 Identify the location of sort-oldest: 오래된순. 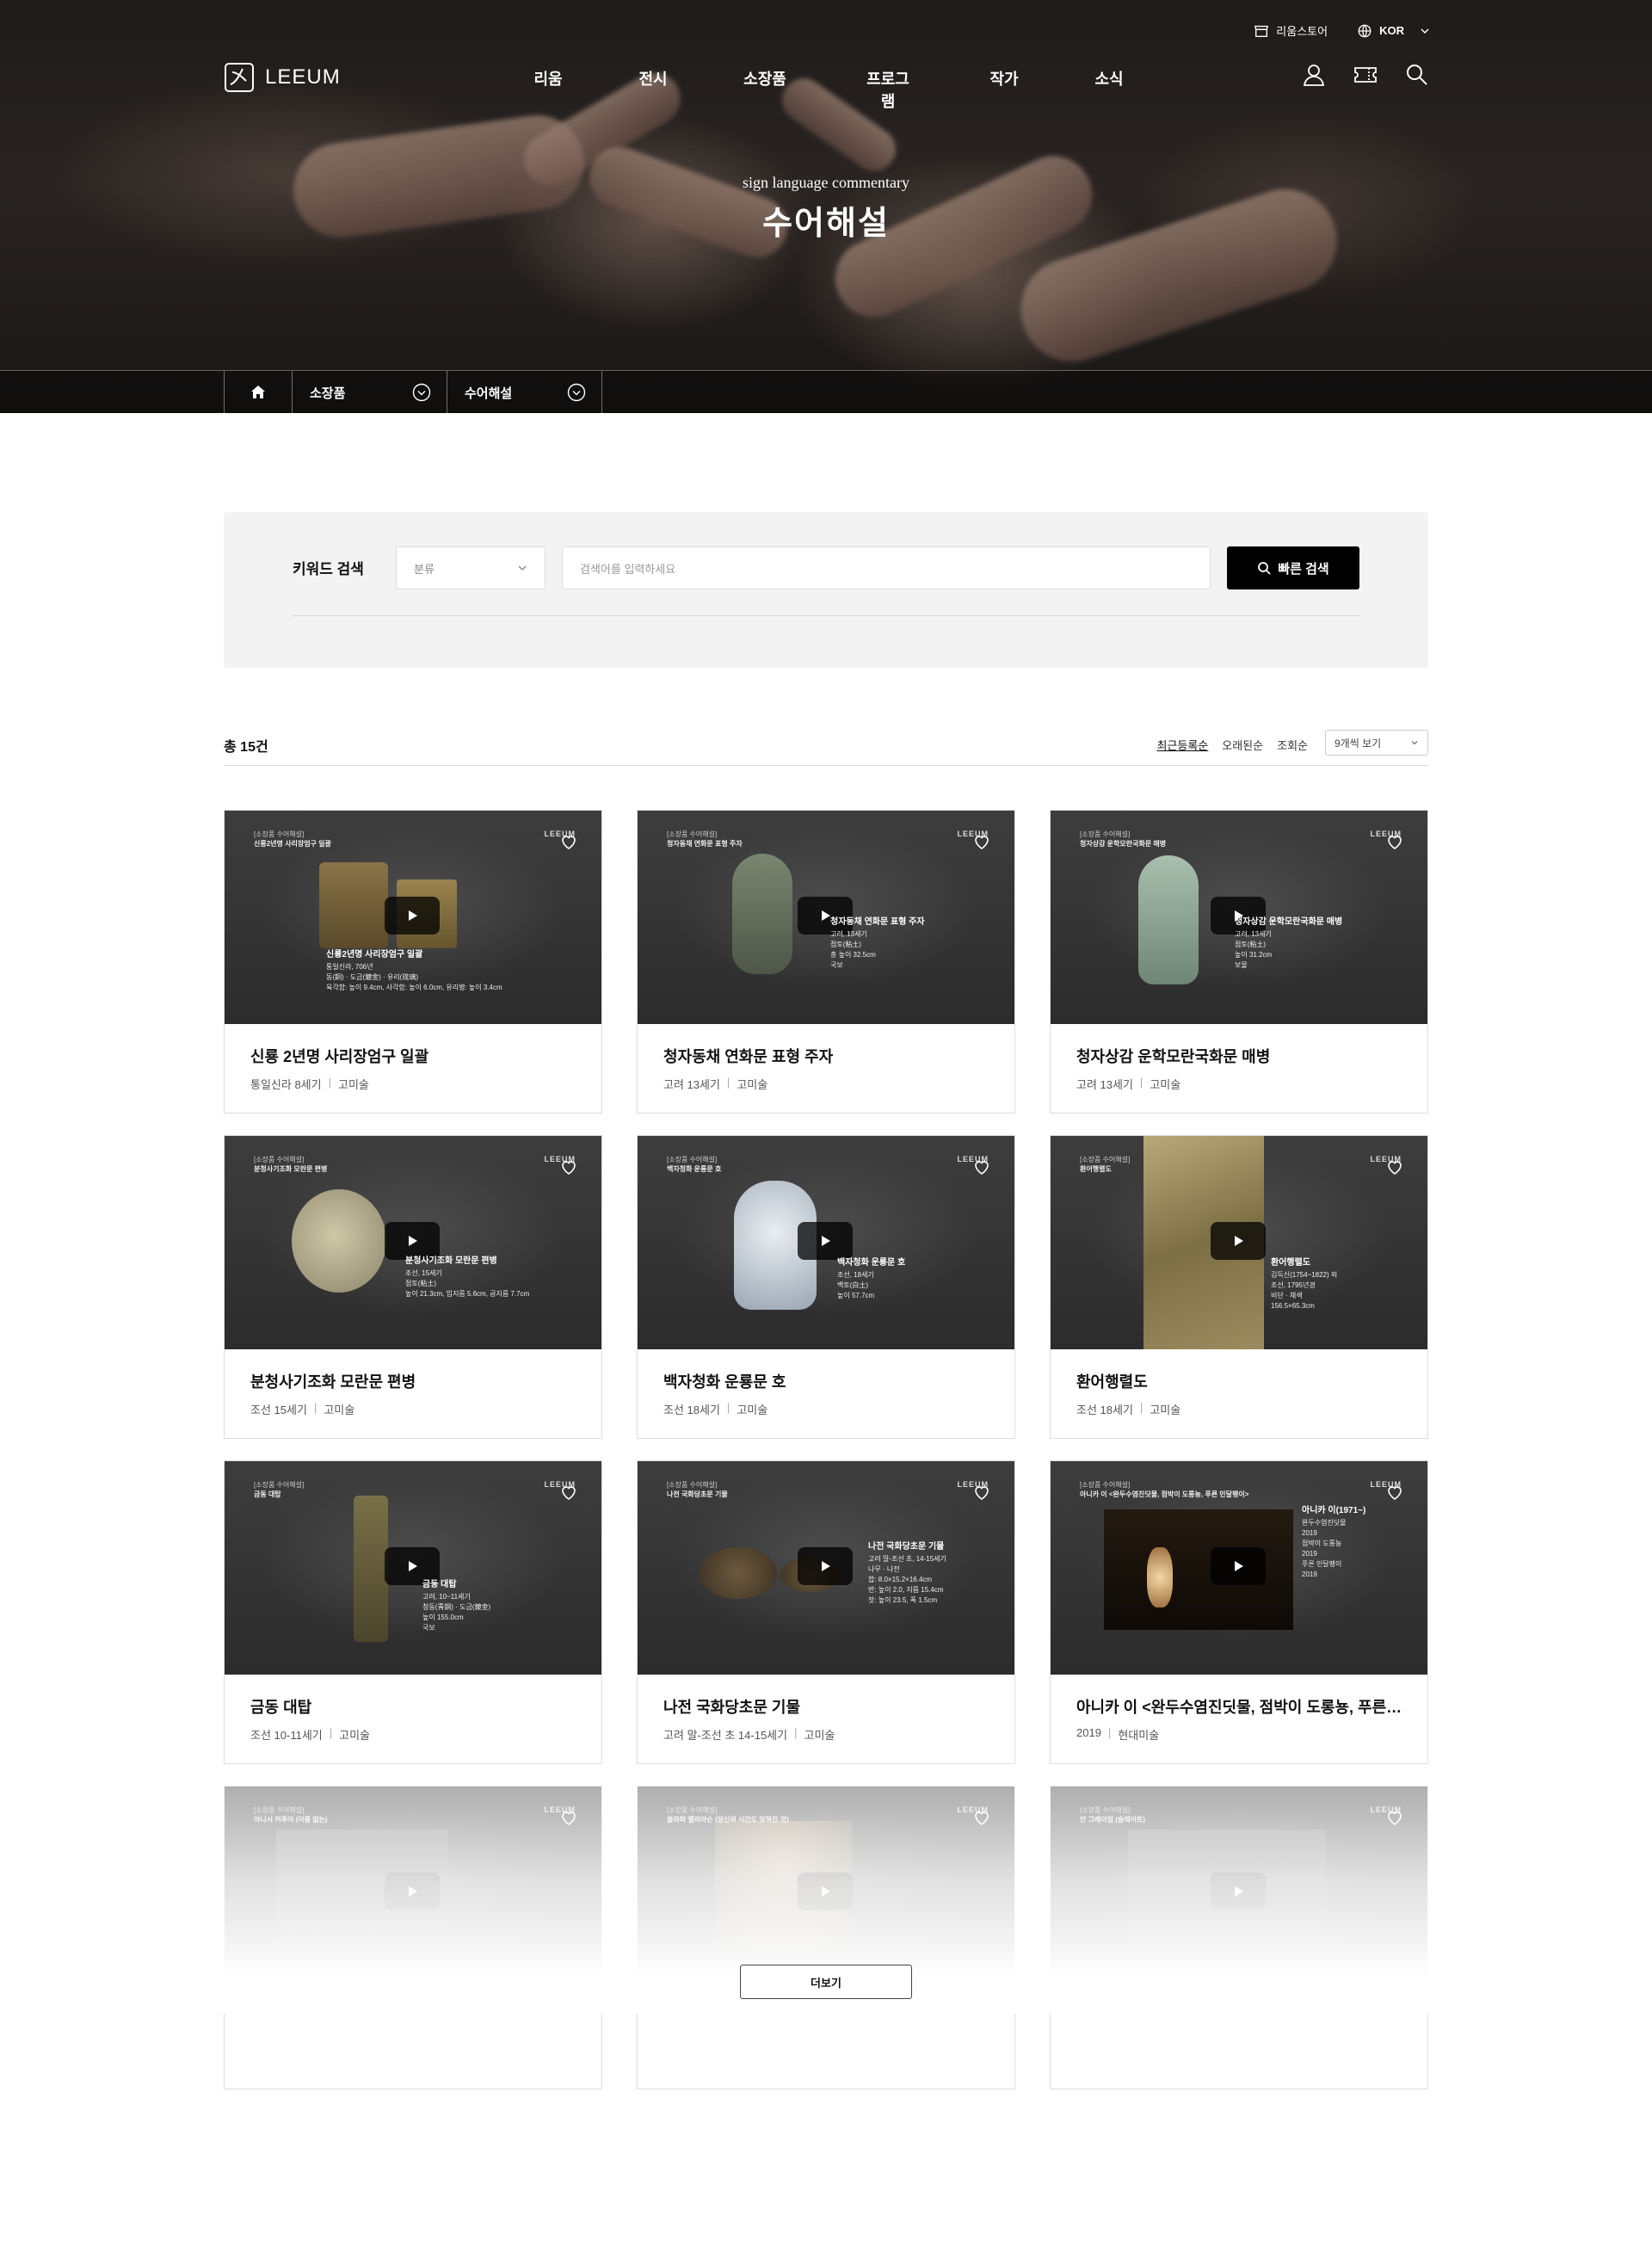
(1242, 745).